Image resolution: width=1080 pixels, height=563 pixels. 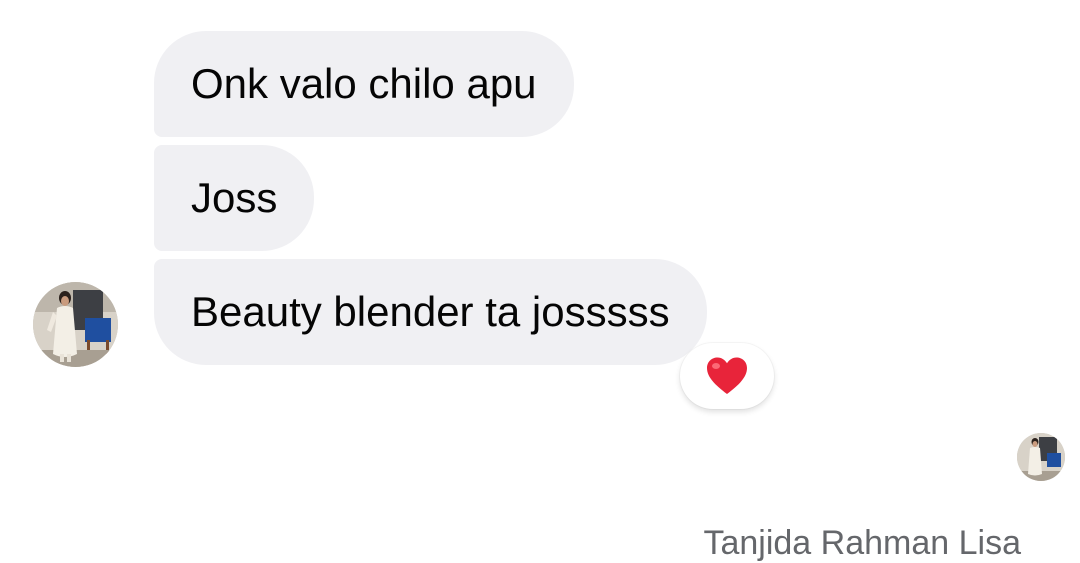 I want to click on sender-avatar, so click(x=75, y=324).